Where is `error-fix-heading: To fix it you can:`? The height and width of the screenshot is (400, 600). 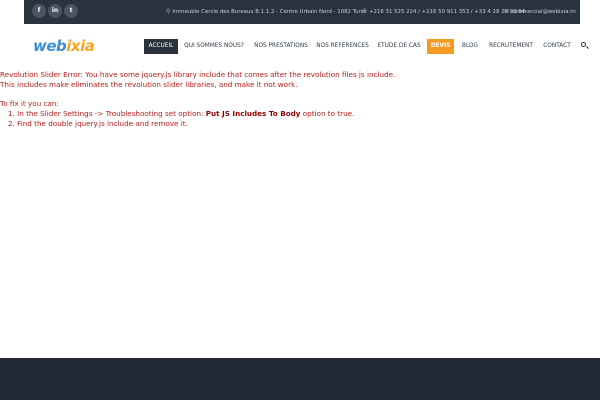
error-fix-heading: To fix it you can: is located at coordinates (29, 103).